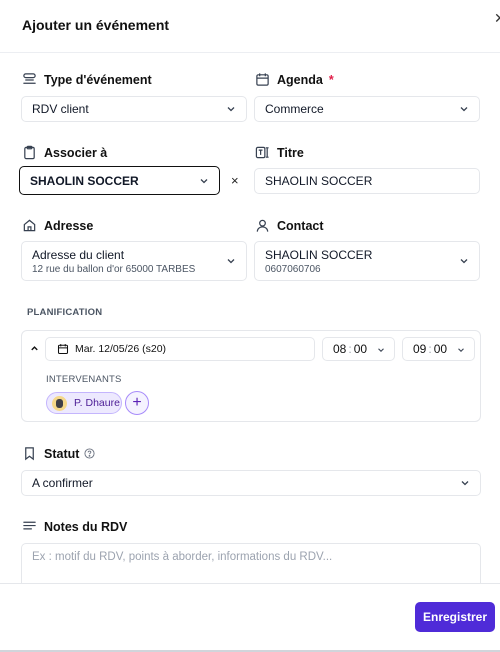  Describe the element at coordinates (29, 152) in the screenshot. I see `clipboard-icon` at that location.